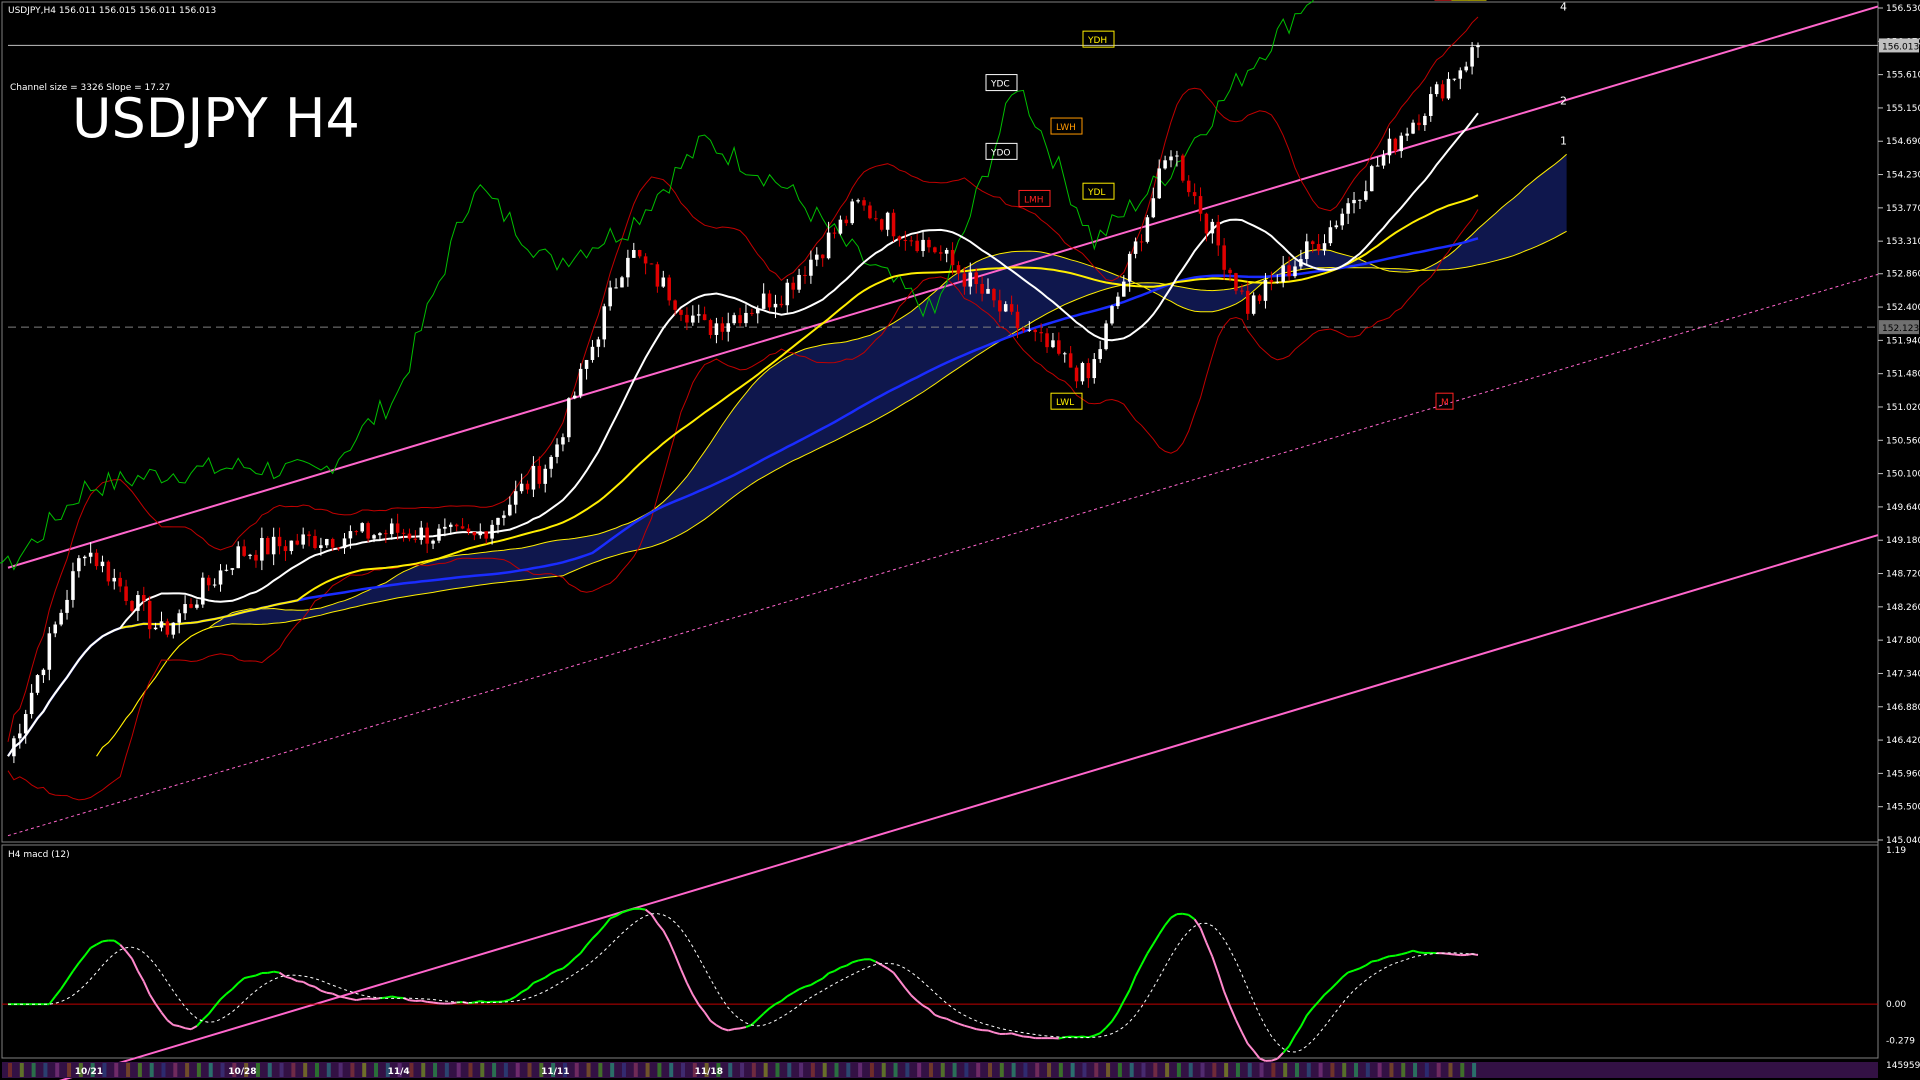  I want to click on tick-label: 152.860, so click(1903, 275).